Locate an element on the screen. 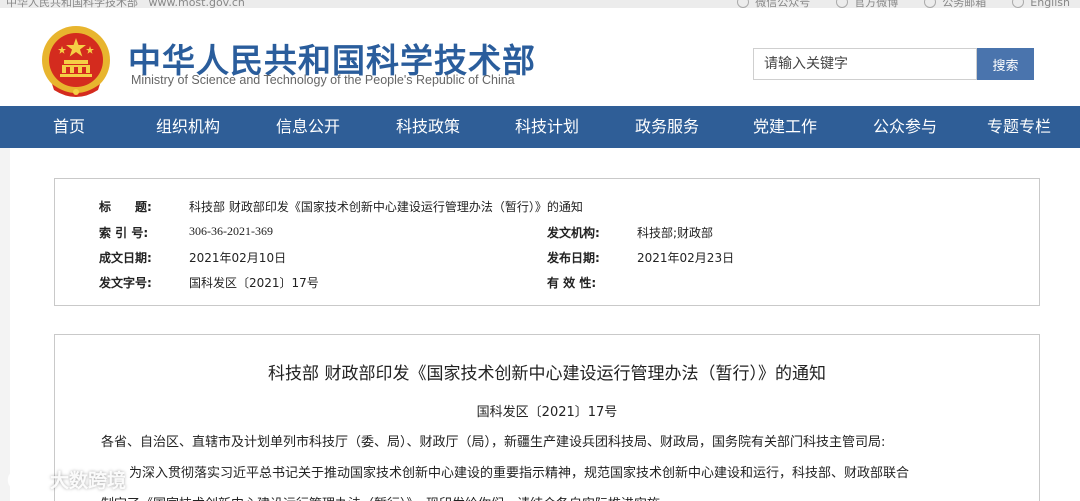 The height and width of the screenshot is (501, 1080). meta-title-value: 科技部 财政部印发《国家技术创新中心建设运行管理办法（暂行）》的通知 is located at coordinates (386, 207).